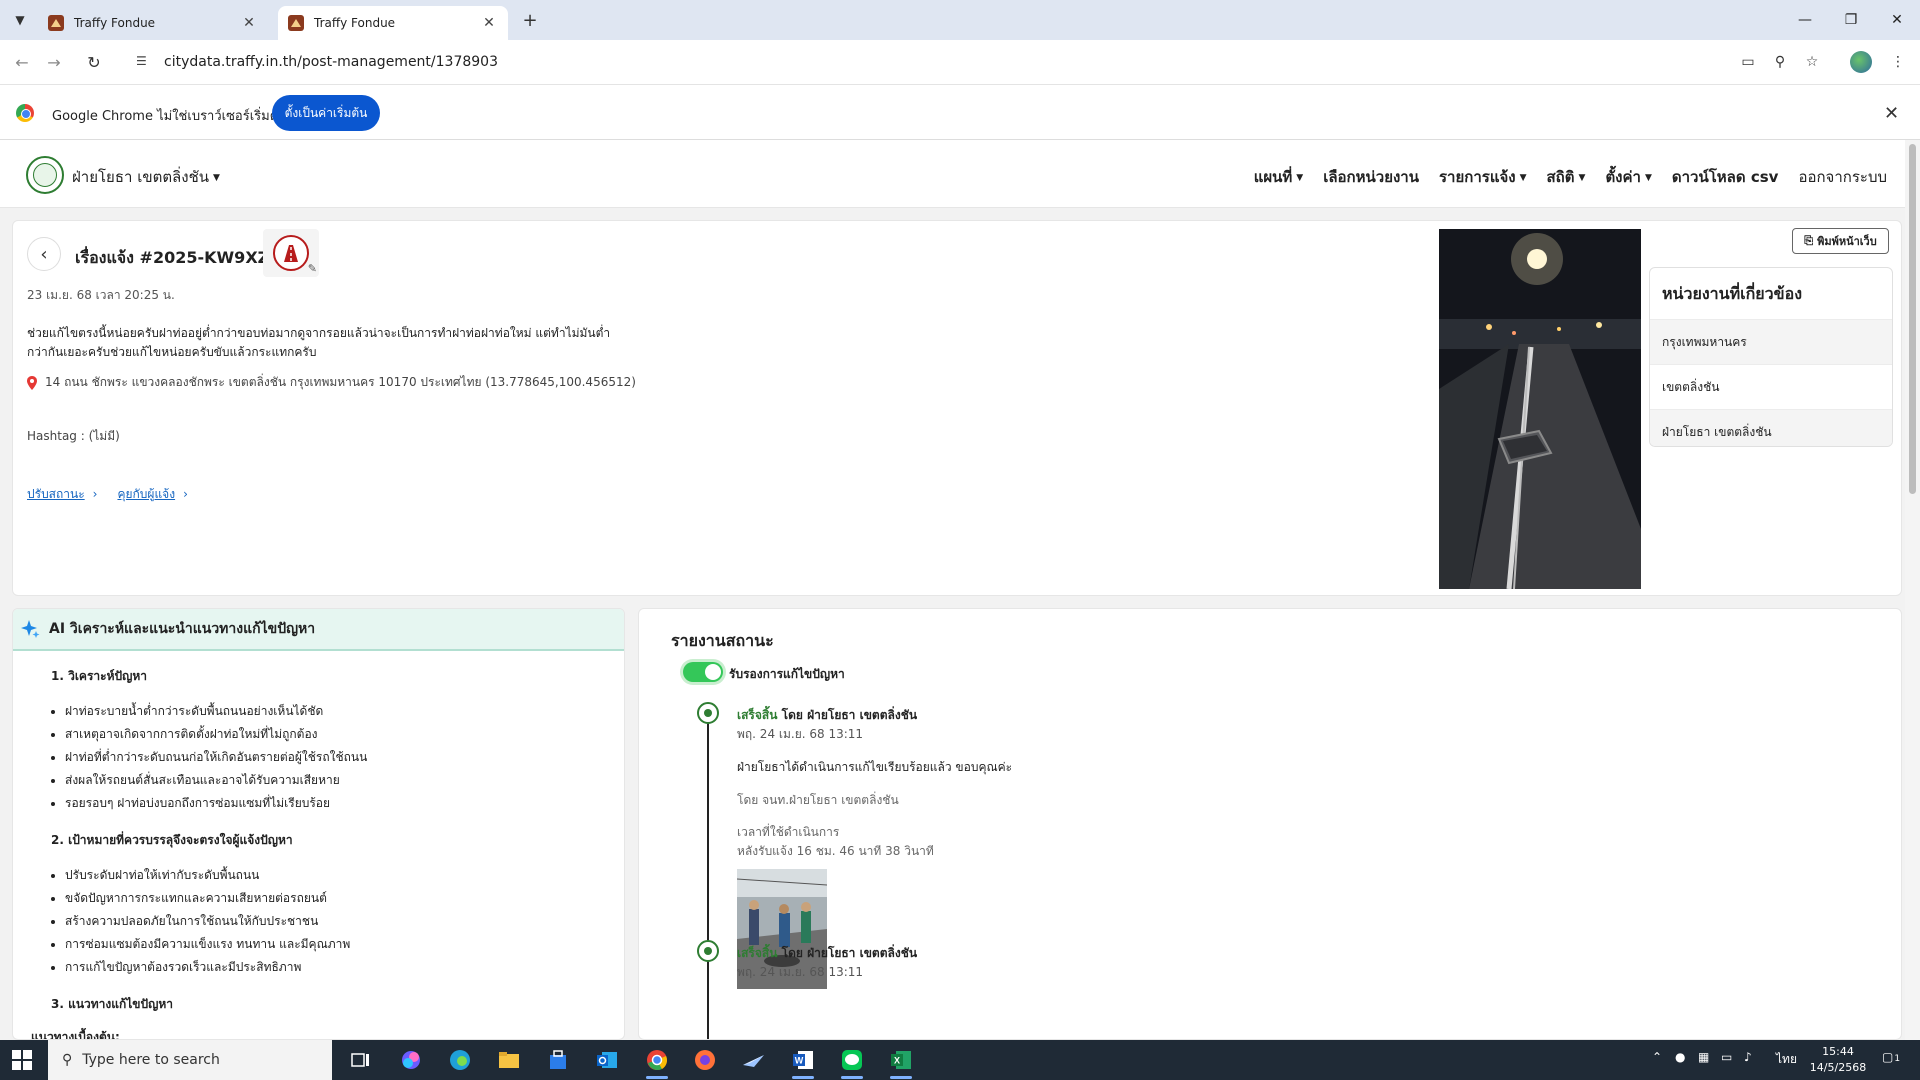 Image resolution: width=1920 pixels, height=1080 pixels. Describe the element at coordinates (361, 1060) in the screenshot. I see `task-view-icon` at that location.